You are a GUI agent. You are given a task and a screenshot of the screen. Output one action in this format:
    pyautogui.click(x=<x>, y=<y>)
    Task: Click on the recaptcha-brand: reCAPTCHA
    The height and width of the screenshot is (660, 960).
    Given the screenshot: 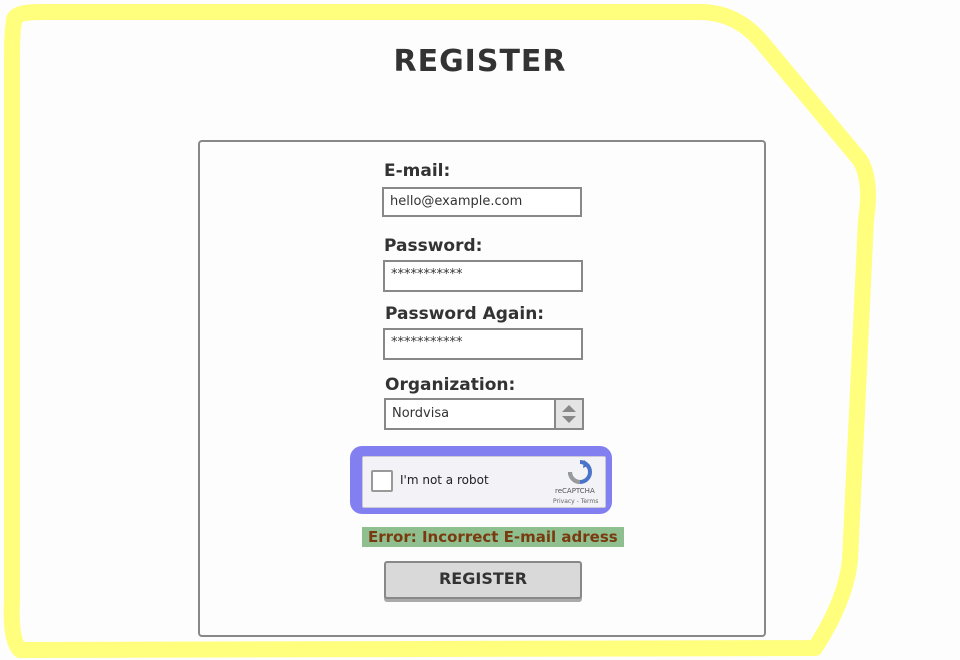 What is the action you would take?
    pyautogui.click(x=575, y=491)
    